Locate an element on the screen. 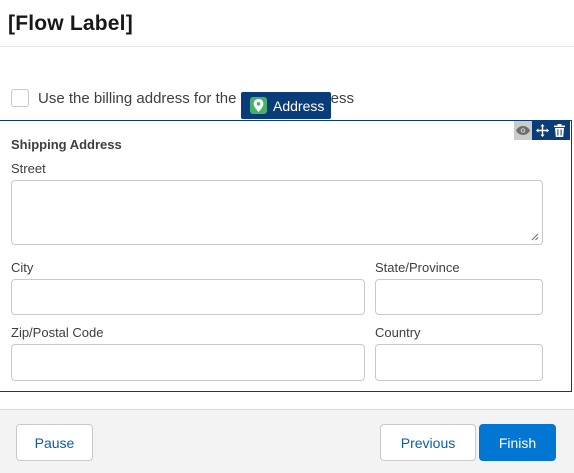  address-component-label: Address is located at coordinates (299, 106).